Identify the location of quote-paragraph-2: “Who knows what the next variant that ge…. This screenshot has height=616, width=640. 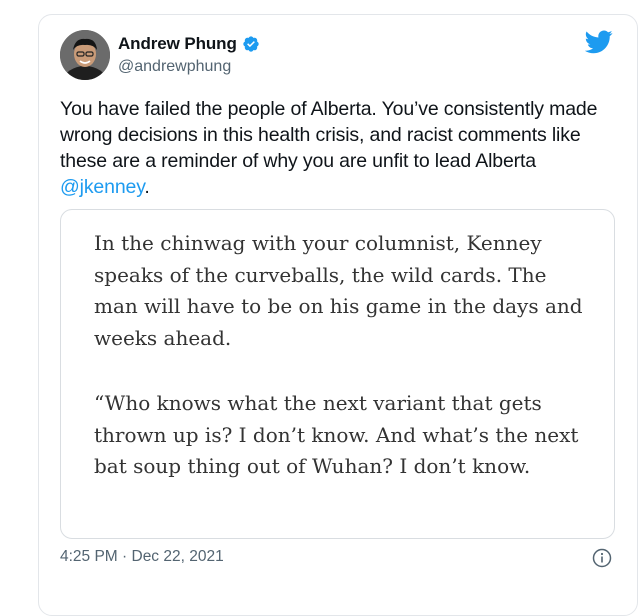
(336, 434).